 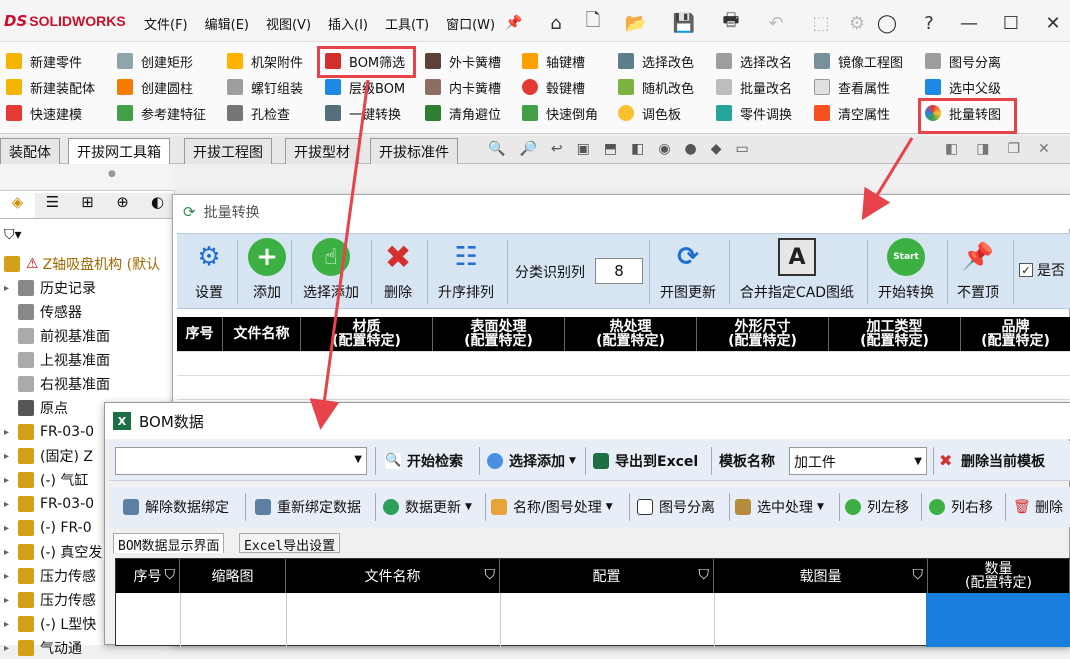 I want to click on hole-check-button: 孔检查, so click(x=258, y=113).